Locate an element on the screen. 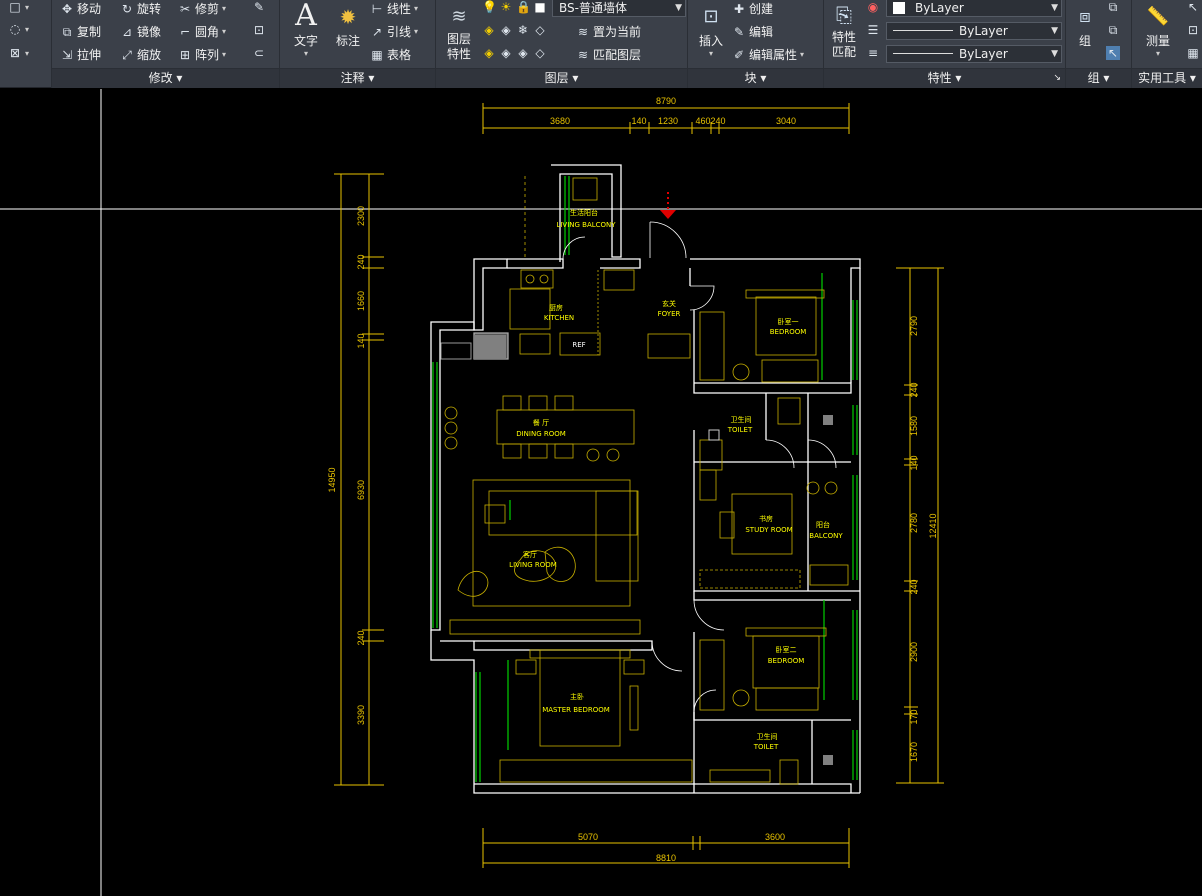  room-name-zh: 餐 厅 is located at coordinates (541, 422).